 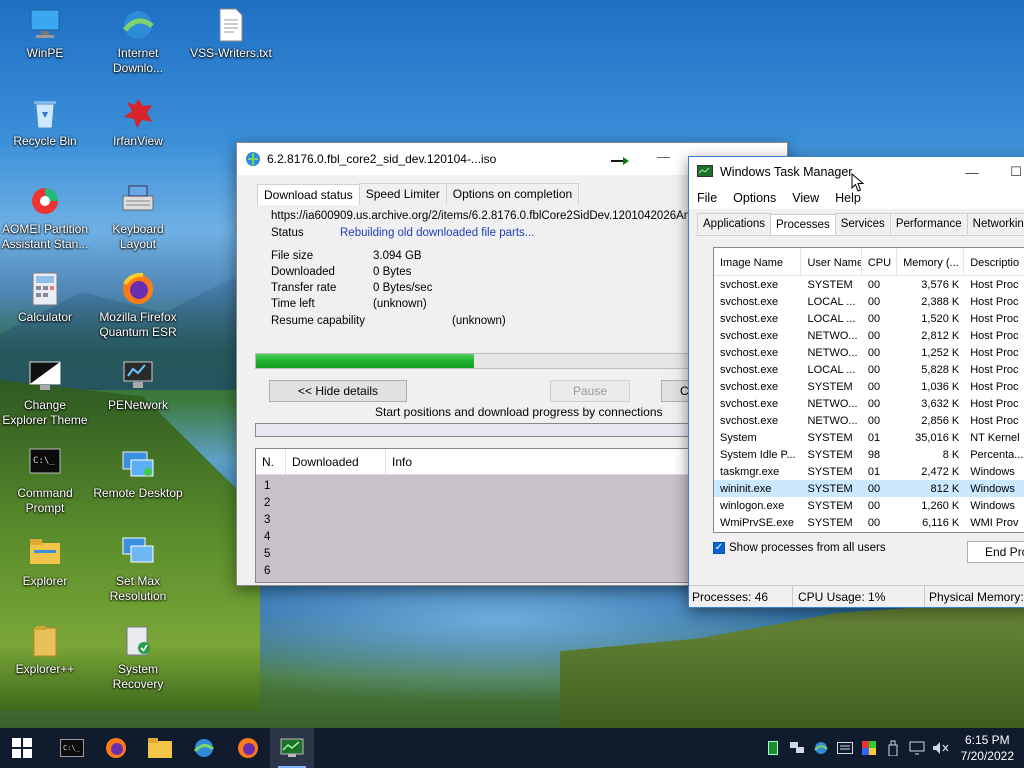 What do you see at coordinates (869, 748) in the screenshot?
I see `tray-colors-icon` at bounding box center [869, 748].